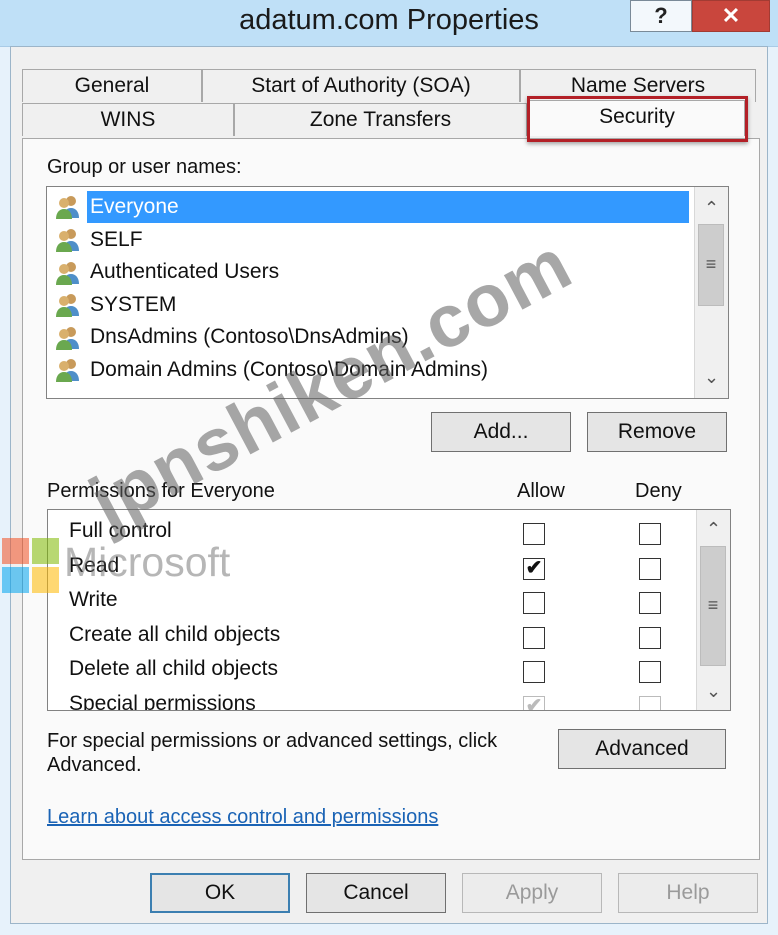 The image size is (778, 935). What do you see at coordinates (185, 272) in the screenshot?
I see `user-name: Authenticated Users` at bounding box center [185, 272].